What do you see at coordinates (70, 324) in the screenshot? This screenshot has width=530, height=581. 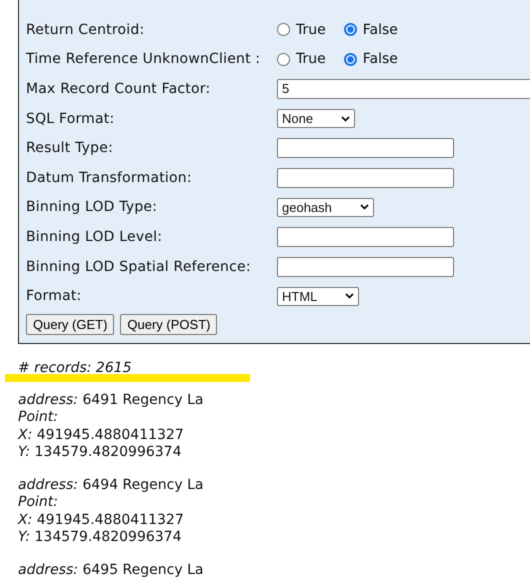 I see `query-button: Query (GET)` at bounding box center [70, 324].